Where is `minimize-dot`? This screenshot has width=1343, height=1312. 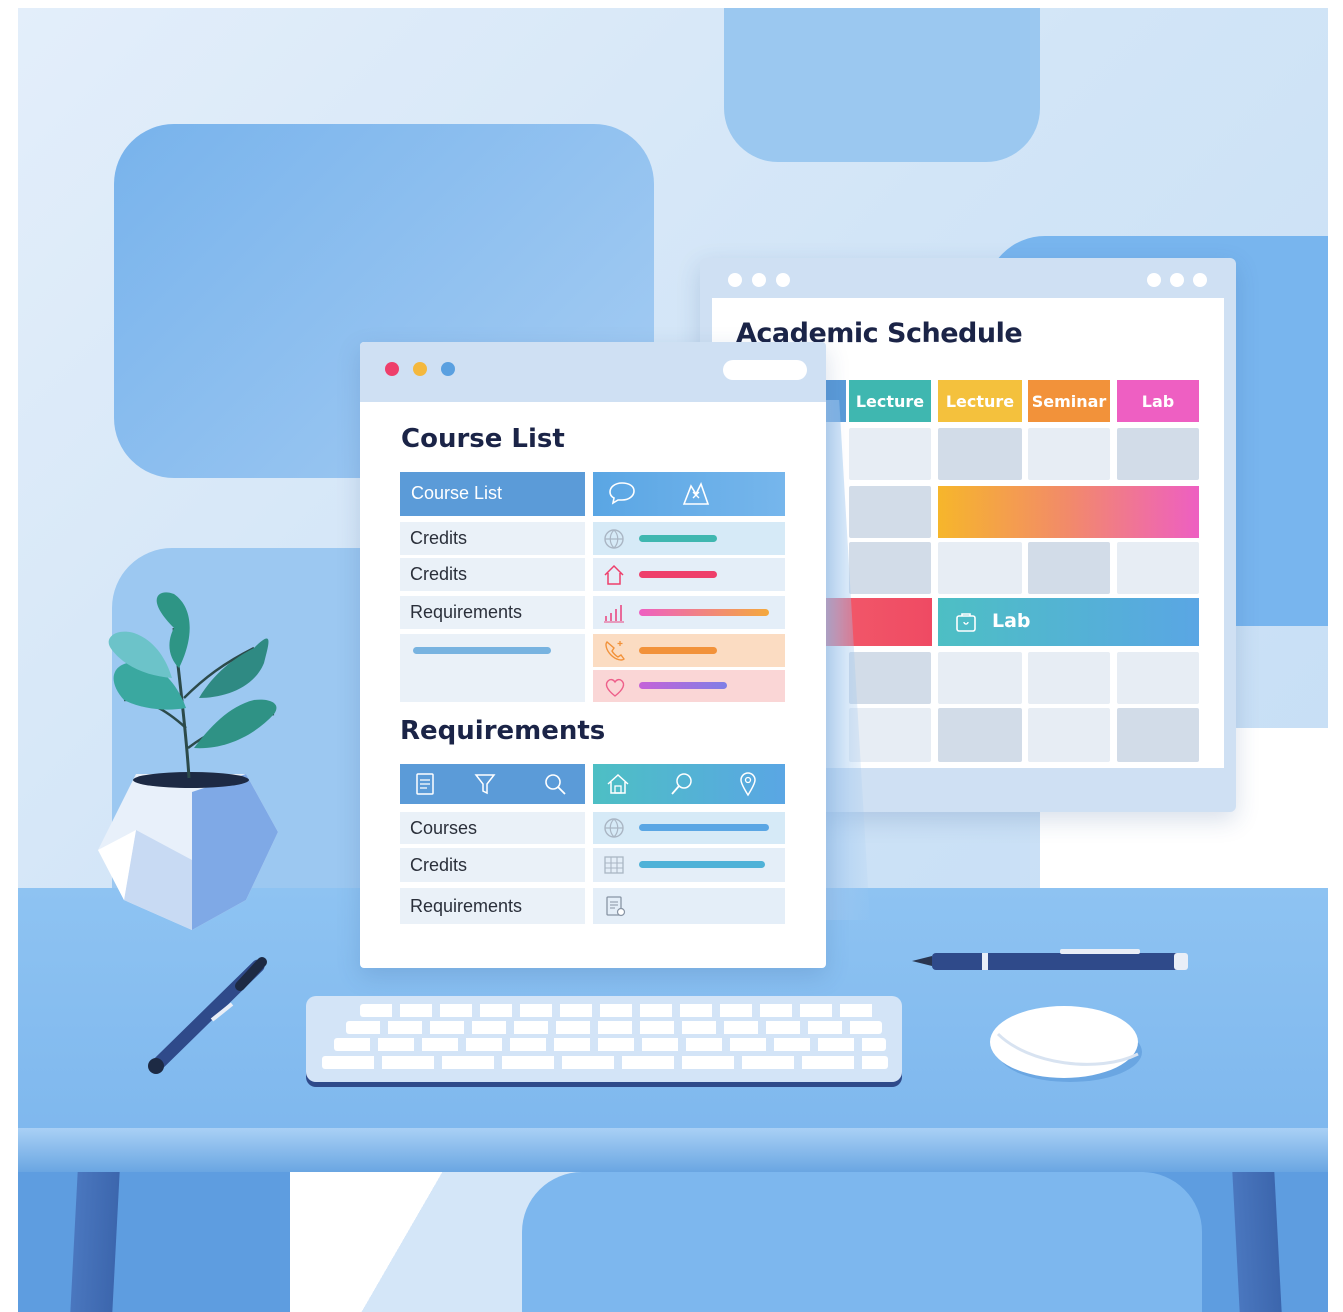 minimize-dot is located at coordinates (420, 369).